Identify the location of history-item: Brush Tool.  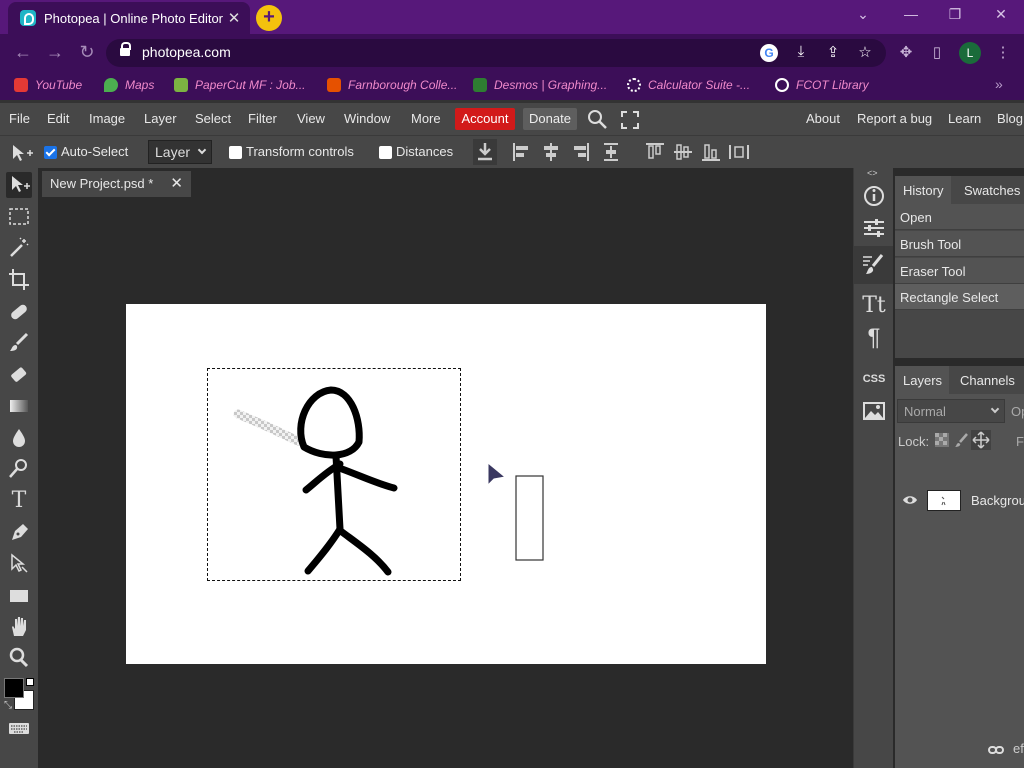
(959, 244).